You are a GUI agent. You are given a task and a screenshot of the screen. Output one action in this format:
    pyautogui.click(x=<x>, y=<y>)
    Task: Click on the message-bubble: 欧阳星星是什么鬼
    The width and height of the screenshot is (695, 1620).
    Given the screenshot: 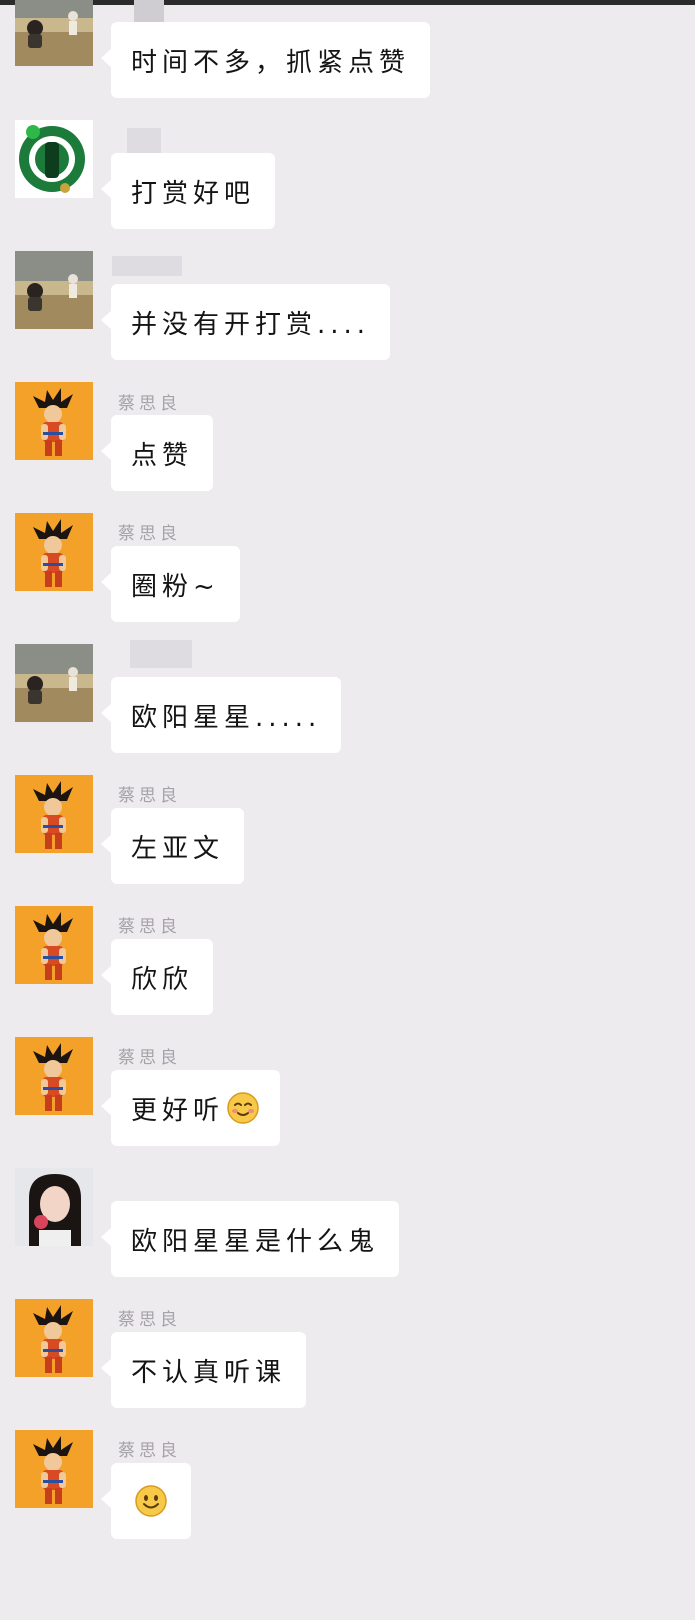 What is the action you would take?
    pyautogui.click(x=250, y=1239)
    